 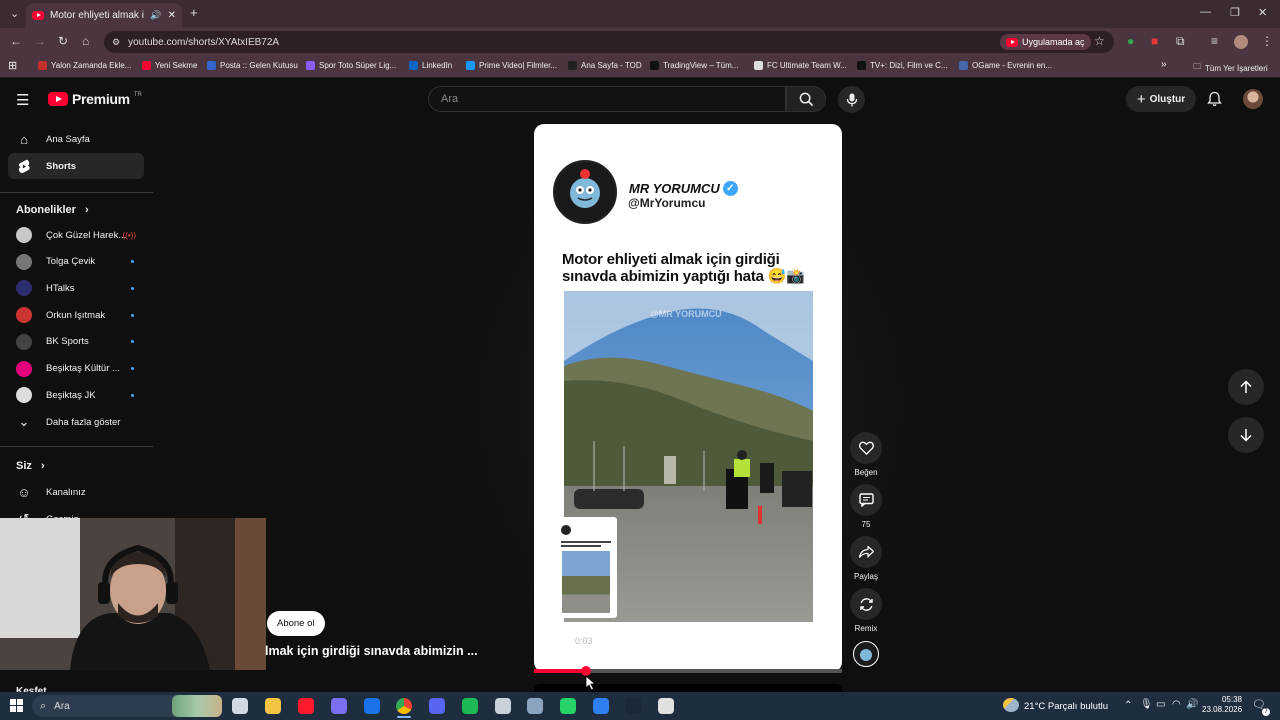 I want to click on share-button: Paylaş, so click(x=866, y=558).